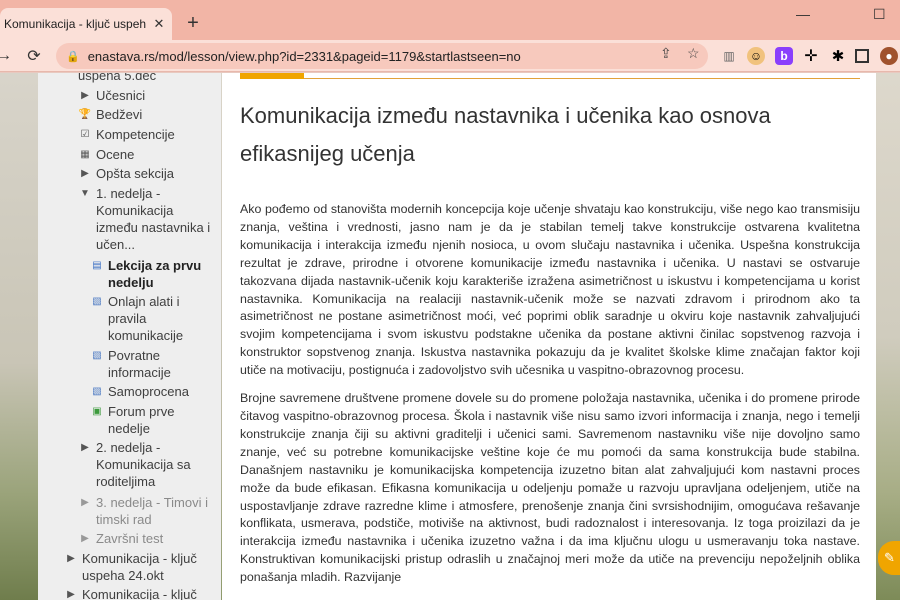 This screenshot has height=600, width=900. Describe the element at coordinates (34, 56) in the screenshot. I see `reload-icon: ⟳` at that location.